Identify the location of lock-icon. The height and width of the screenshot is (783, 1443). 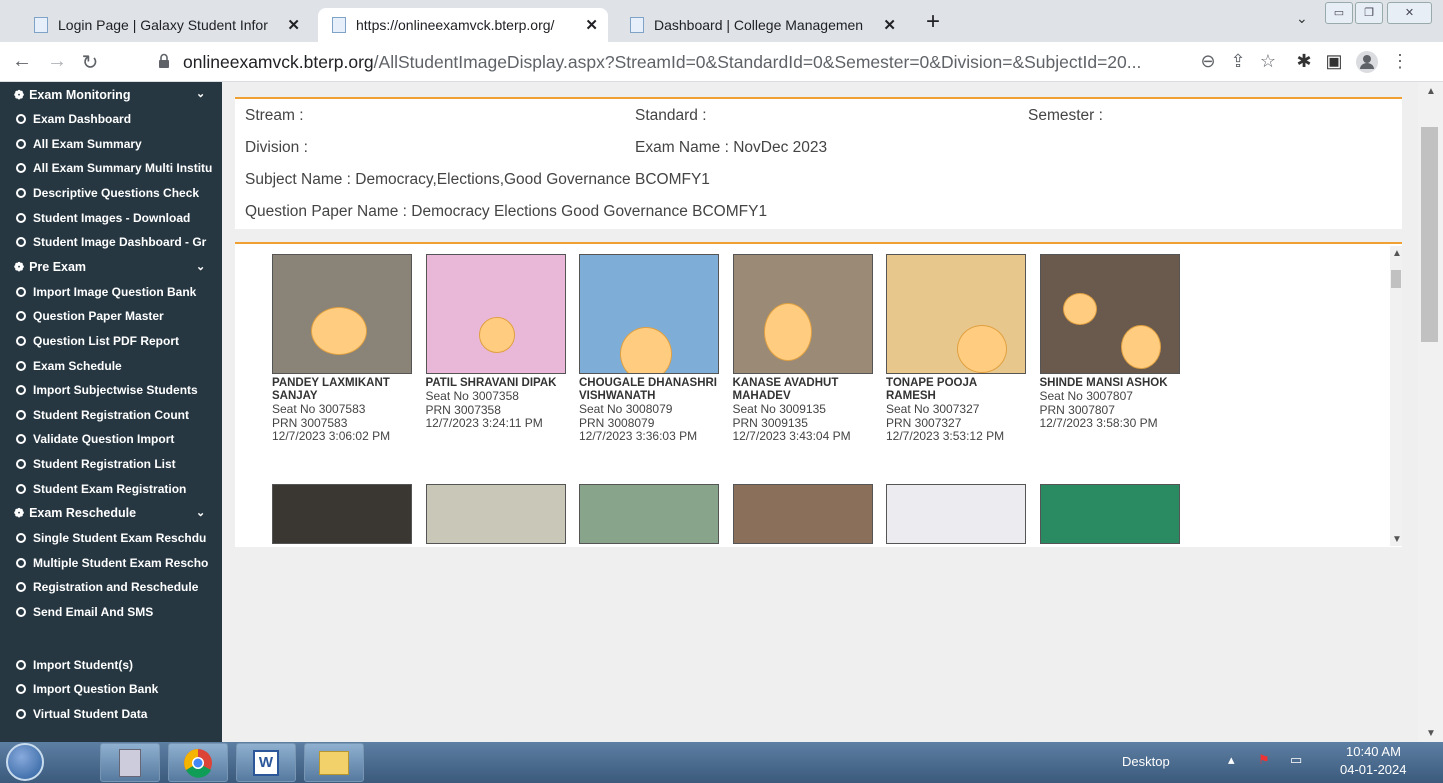
(164, 61).